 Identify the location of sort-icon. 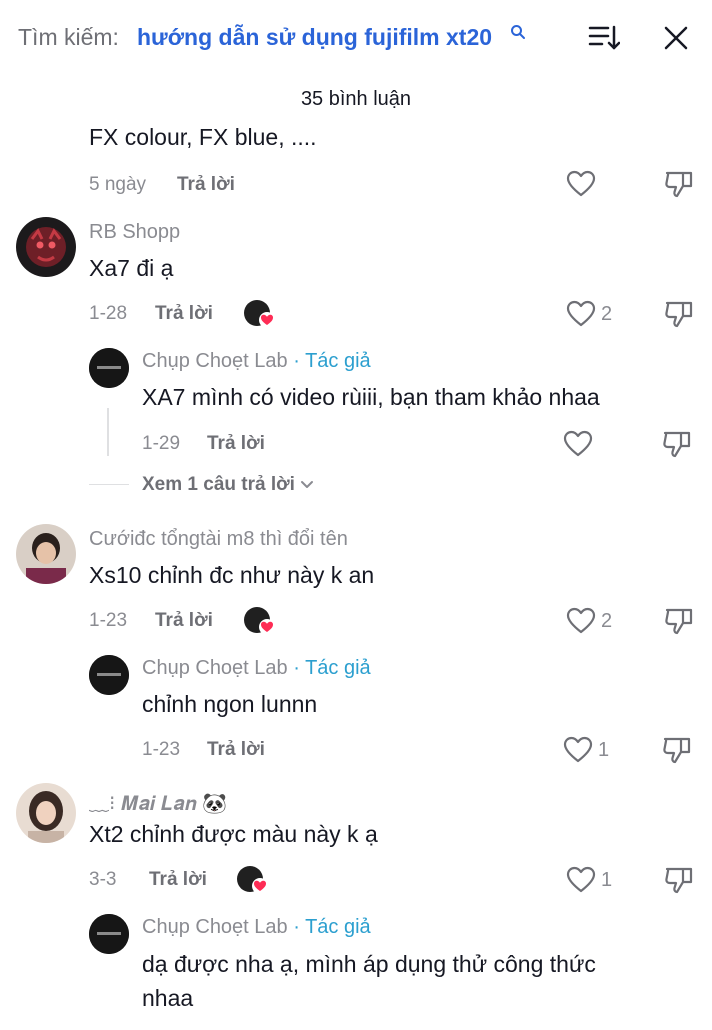
(604, 38).